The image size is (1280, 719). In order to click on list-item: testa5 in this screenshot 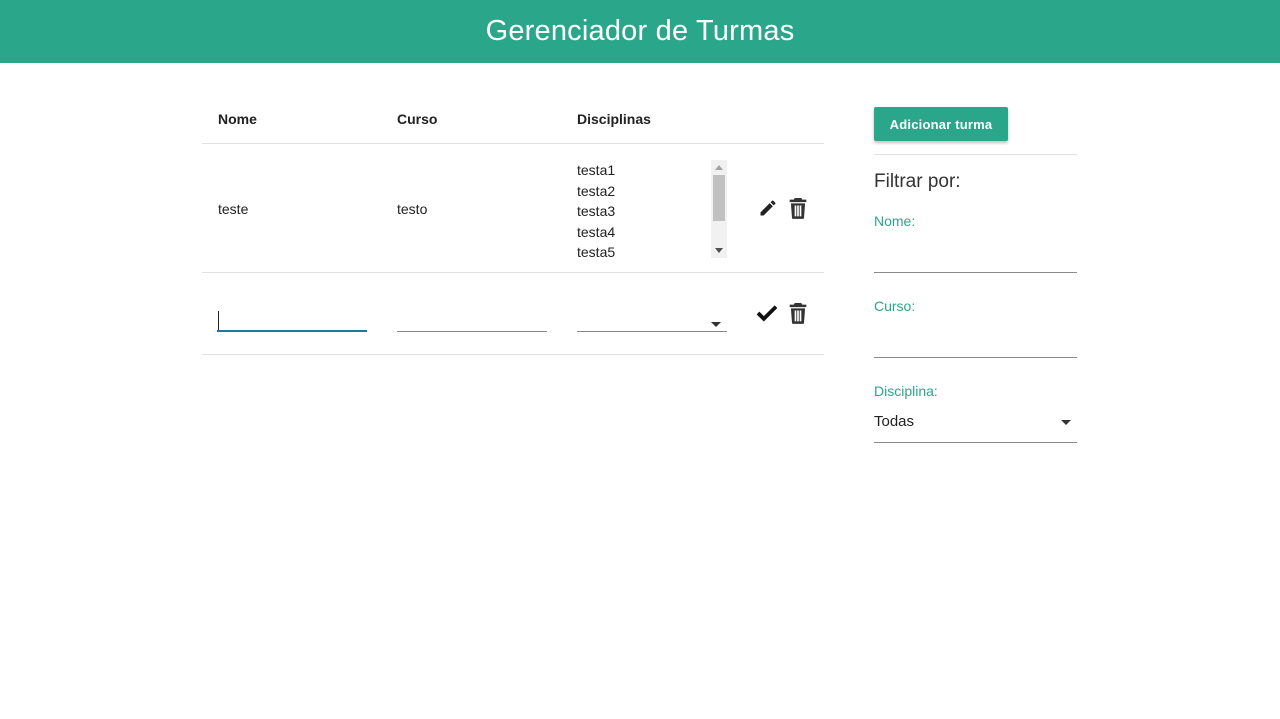, I will do `click(652, 250)`.